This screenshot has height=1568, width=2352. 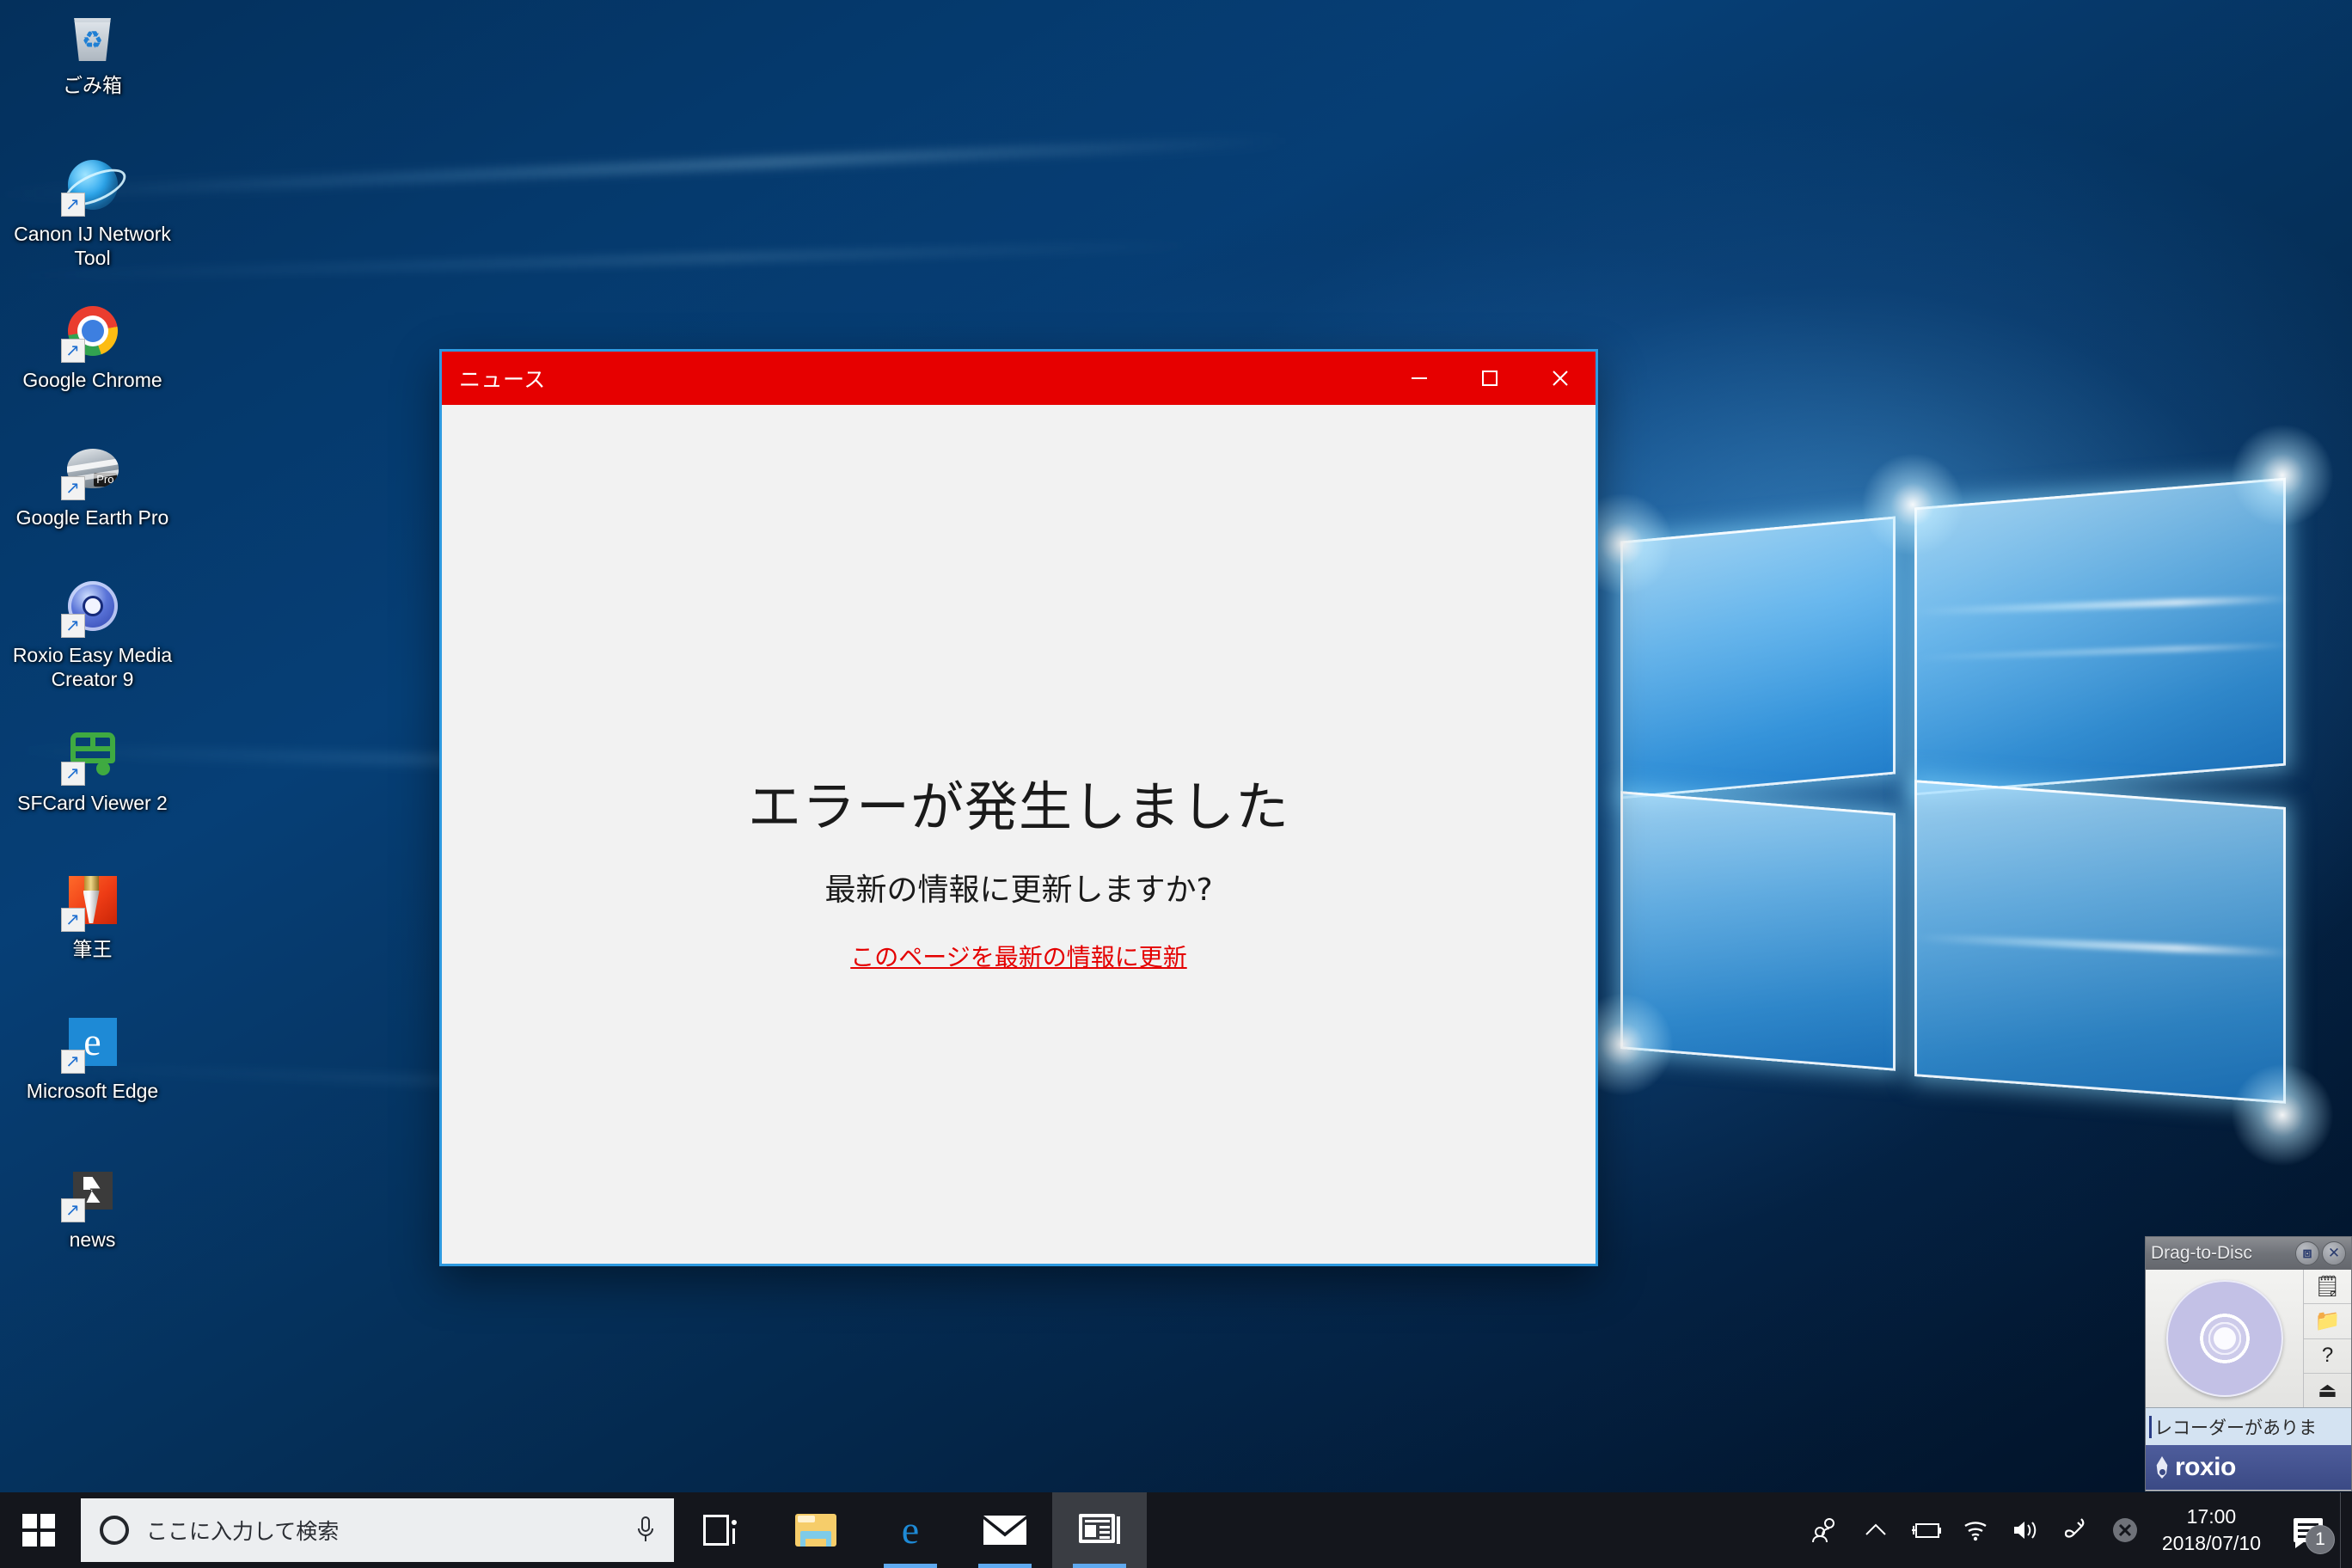 I want to click on taskbar-button-mail, so click(x=1005, y=1530).